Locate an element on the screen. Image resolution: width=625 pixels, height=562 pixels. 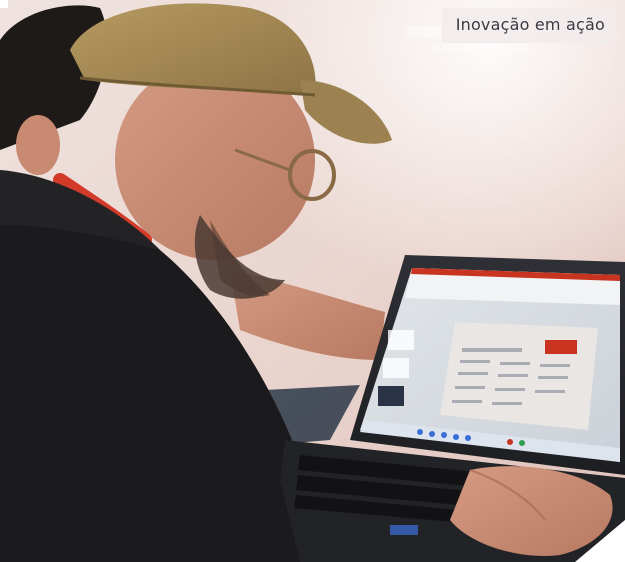
corner-cut is located at coordinates (4, 4).